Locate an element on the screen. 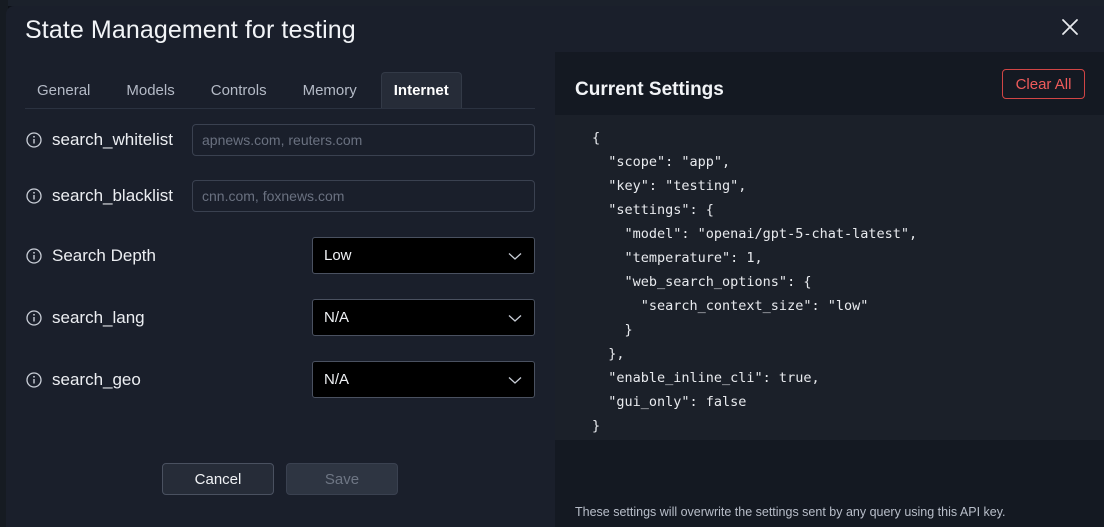 The width and height of the screenshot is (1104, 527). search-depth-label: Search Depth is located at coordinates (104, 255).